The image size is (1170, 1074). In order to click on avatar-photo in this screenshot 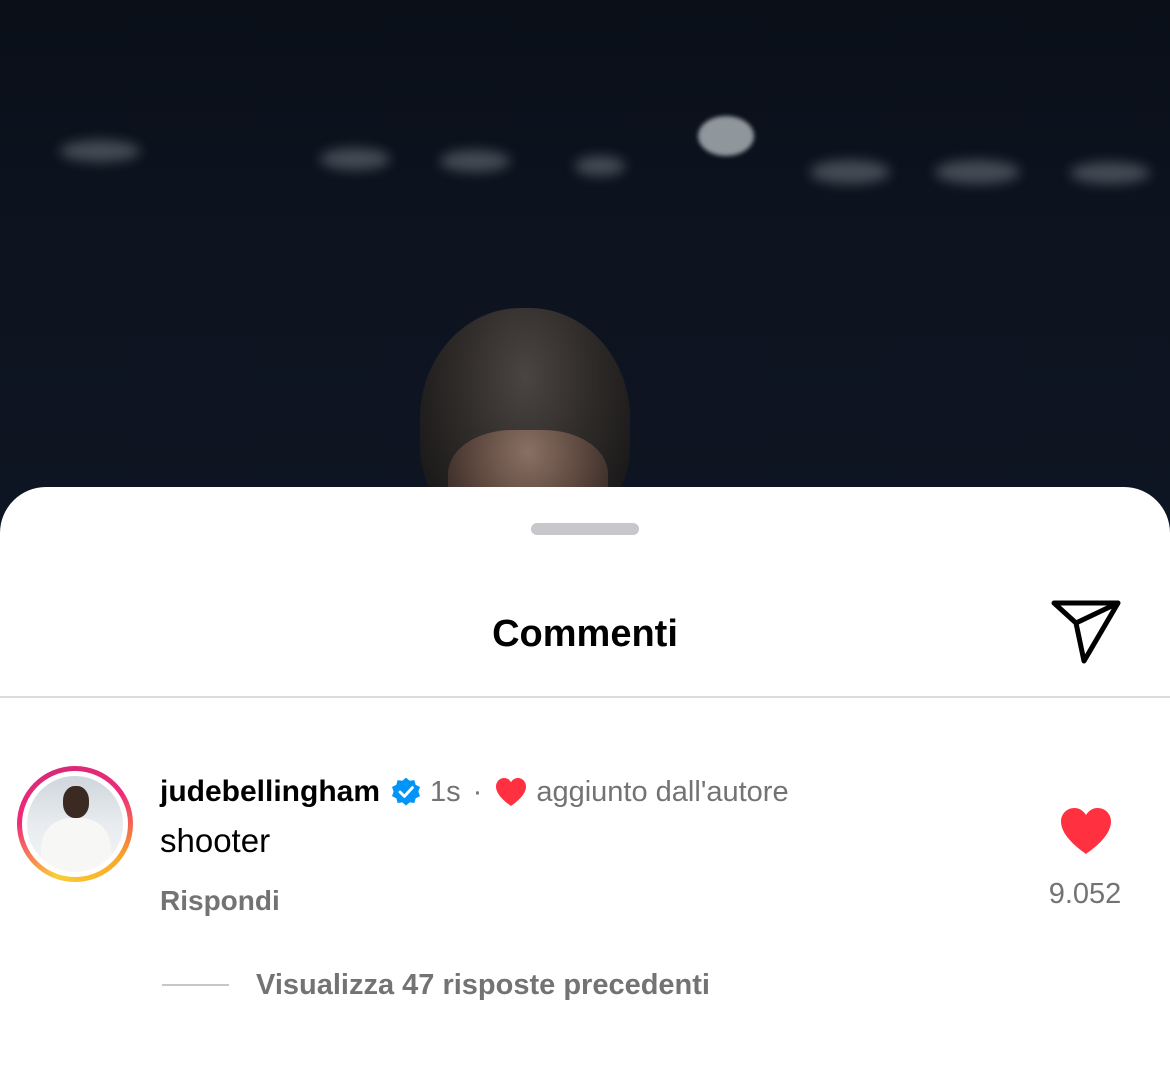, I will do `click(75, 824)`.